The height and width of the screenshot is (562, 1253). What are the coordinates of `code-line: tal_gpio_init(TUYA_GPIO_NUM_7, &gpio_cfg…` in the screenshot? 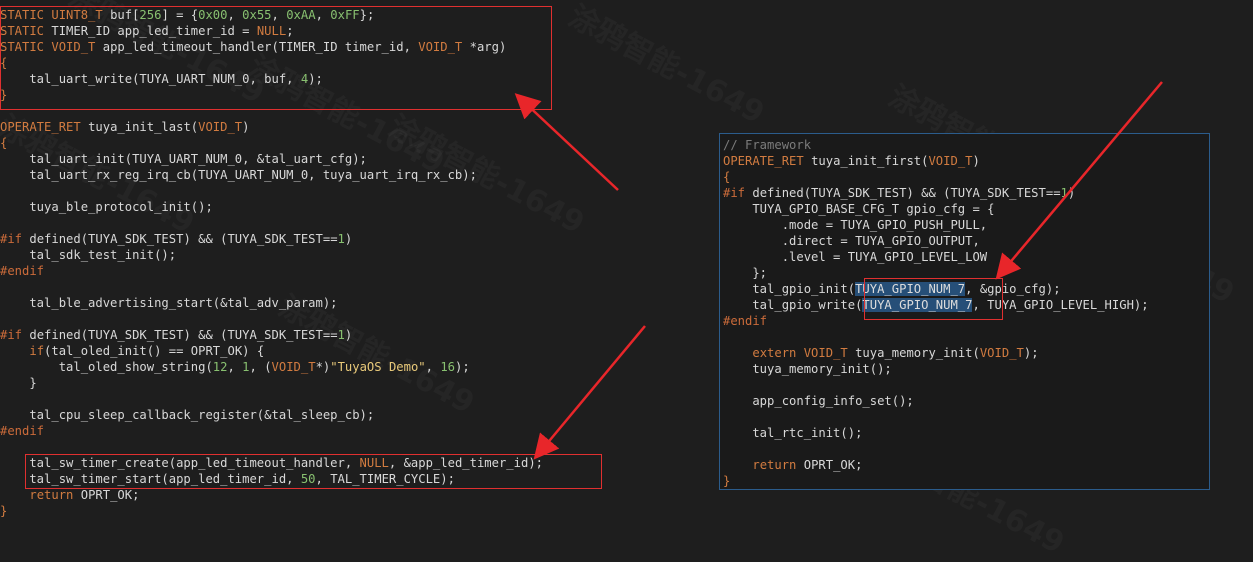 It's located at (936, 289).